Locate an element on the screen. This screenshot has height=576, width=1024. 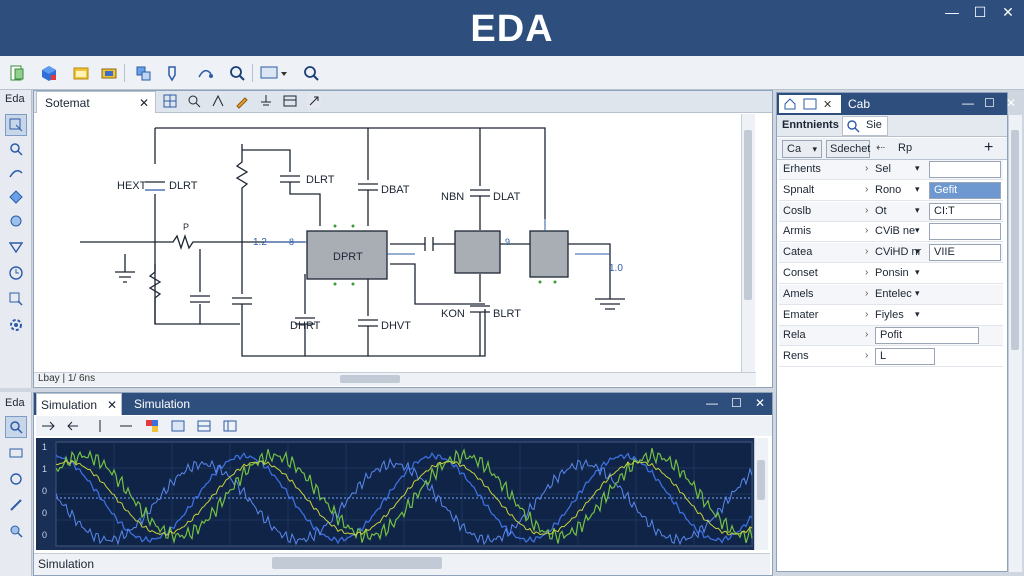
wire-tool-icon is located at coordinates (16, 173).